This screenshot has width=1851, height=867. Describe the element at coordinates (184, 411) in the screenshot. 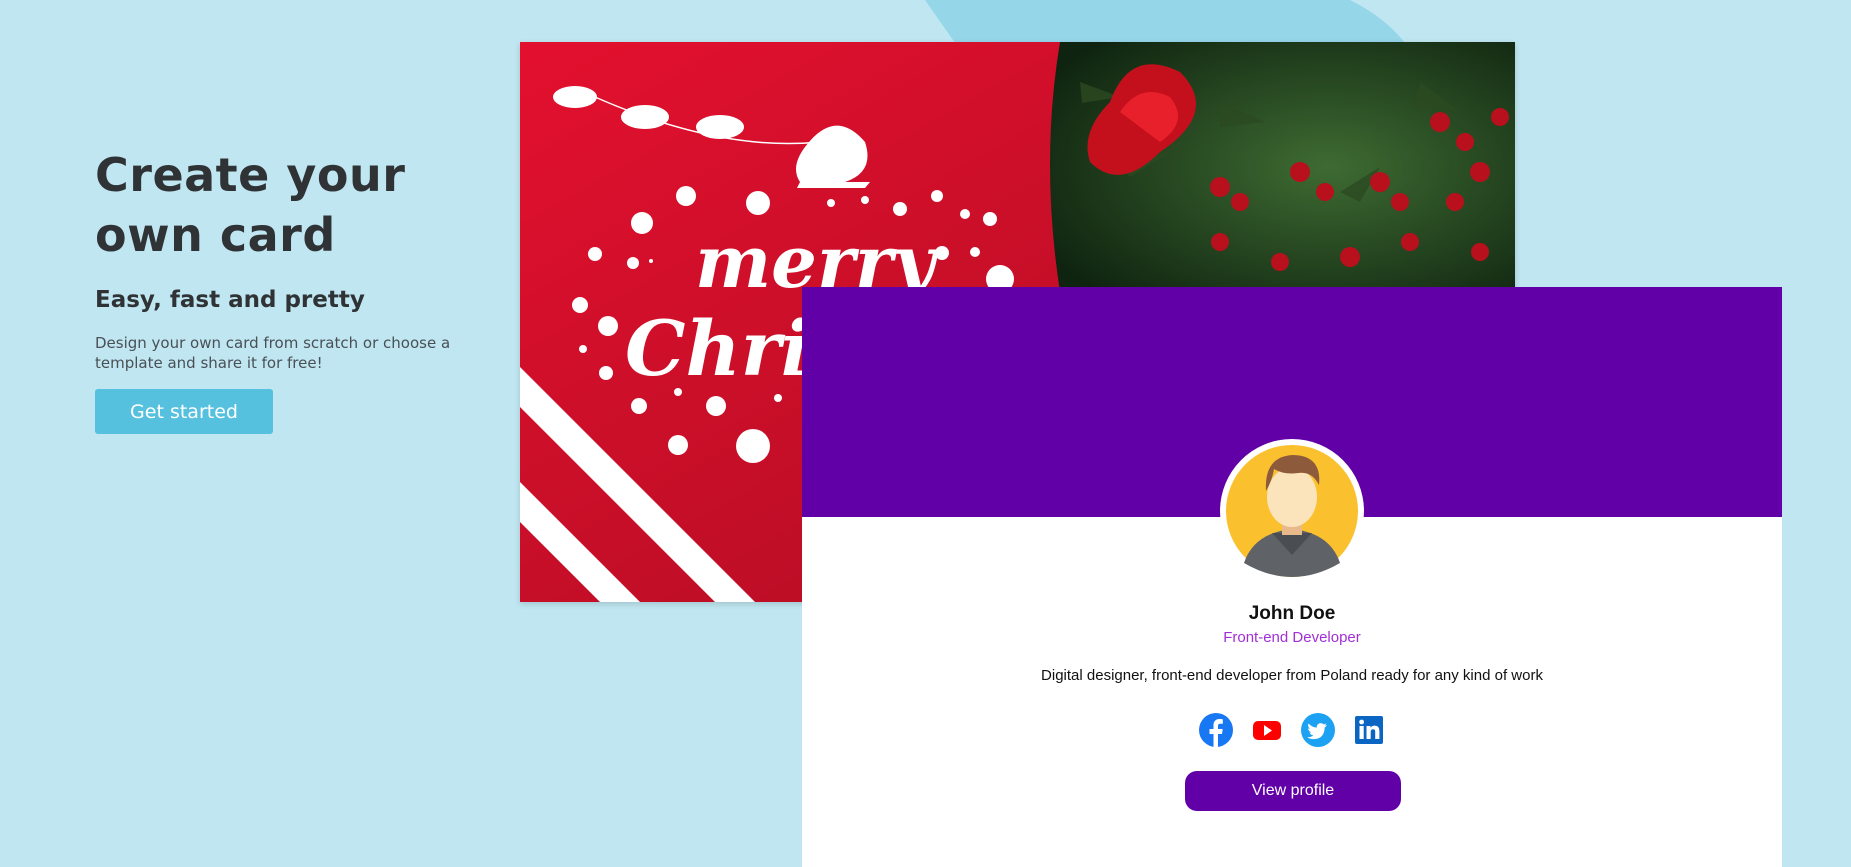

I see `get-started-button: Get started` at that location.